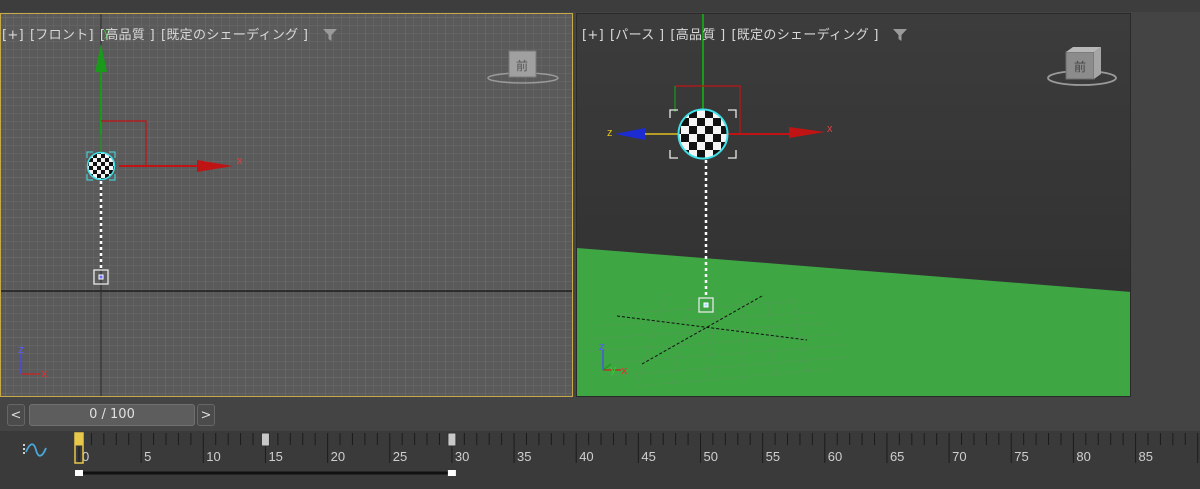  I want to click on front-viewport-label: [+] [フロント] [高品質 ] [既定のシェーディング ], so click(169, 33).